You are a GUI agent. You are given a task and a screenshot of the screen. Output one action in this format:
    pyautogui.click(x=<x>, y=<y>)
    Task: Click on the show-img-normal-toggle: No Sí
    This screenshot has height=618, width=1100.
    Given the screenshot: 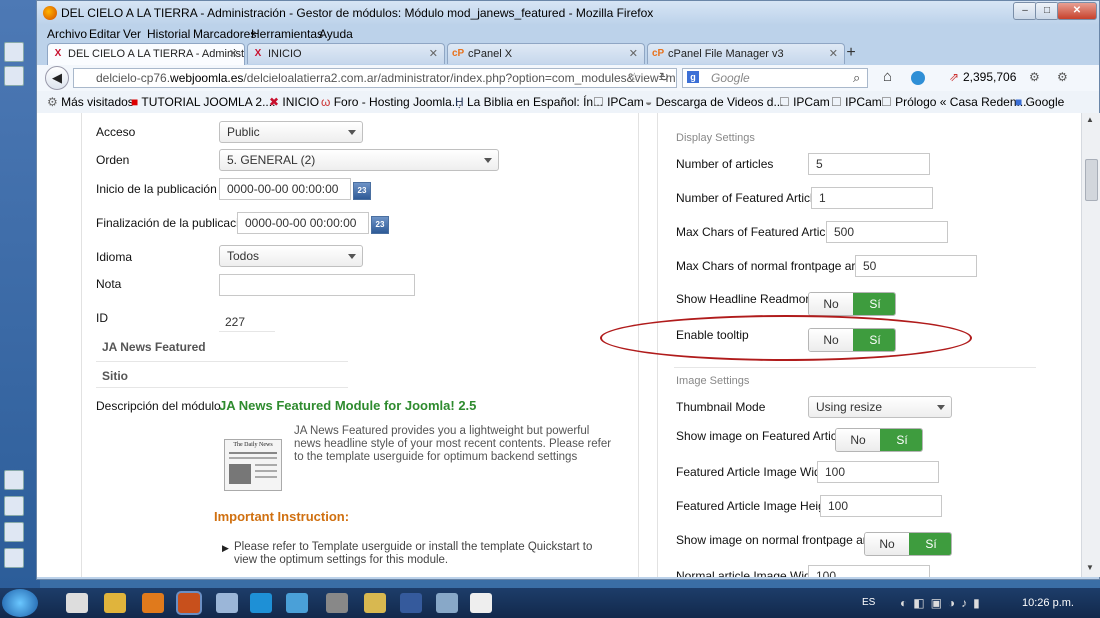 What is the action you would take?
    pyautogui.click(x=908, y=544)
    